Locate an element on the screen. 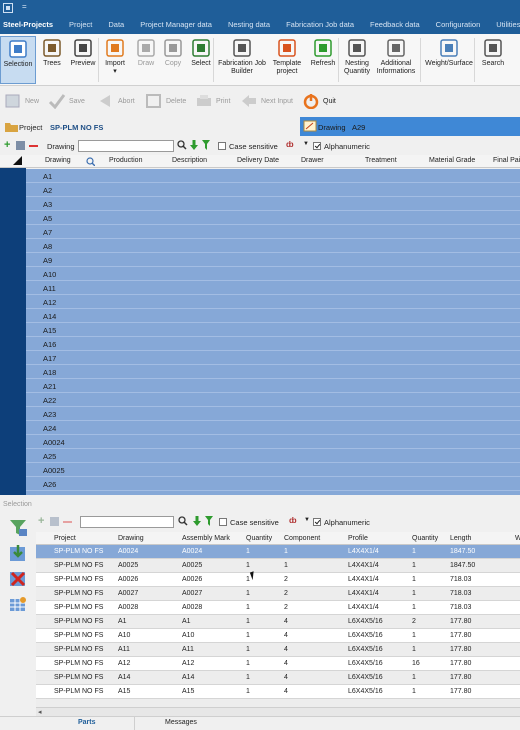 This screenshot has width=520, height=730. table-row: SP-PLM NO FS A1 A1 1 4 L6X4X5/16 2 177.80 is located at coordinates (278, 622).